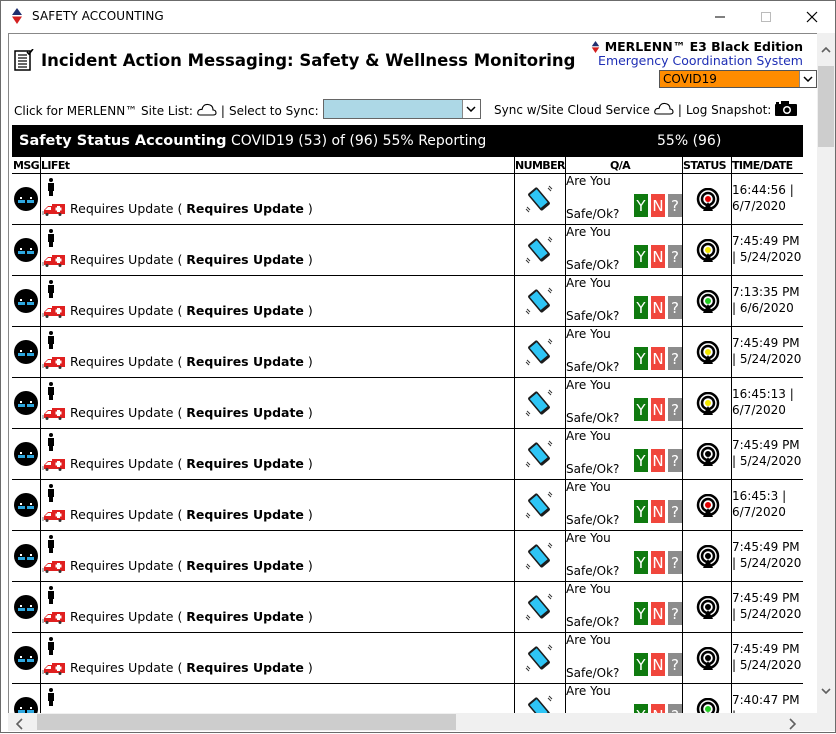 This screenshot has width=836, height=734. Describe the element at coordinates (826, 106) in the screenshot. I see `vertical-scroll-thumb` at that location.